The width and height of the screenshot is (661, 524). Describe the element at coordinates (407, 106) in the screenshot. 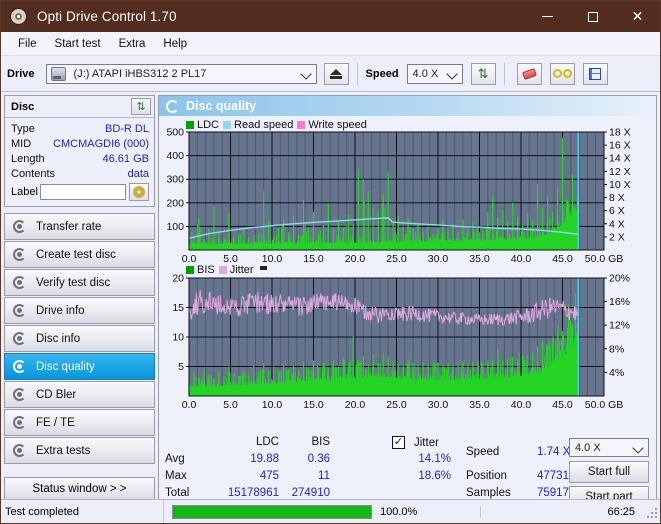

I see `panel-header: Disc quality` at that location.